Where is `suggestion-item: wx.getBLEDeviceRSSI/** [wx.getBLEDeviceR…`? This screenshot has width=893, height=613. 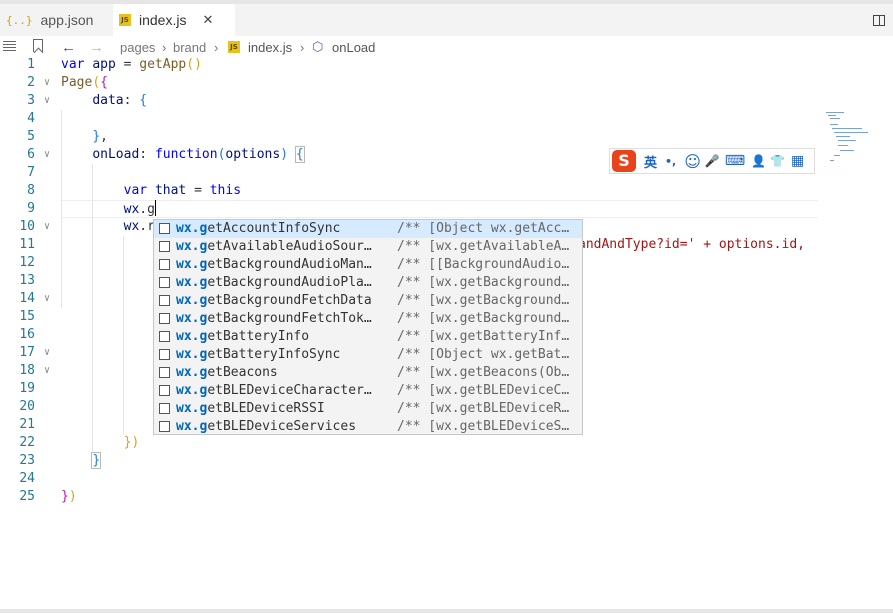 suggestion-item: wx.getBLEDeviceRSSI/** [wx.getBLEDeviceR… is located at coordinates (368, 409).